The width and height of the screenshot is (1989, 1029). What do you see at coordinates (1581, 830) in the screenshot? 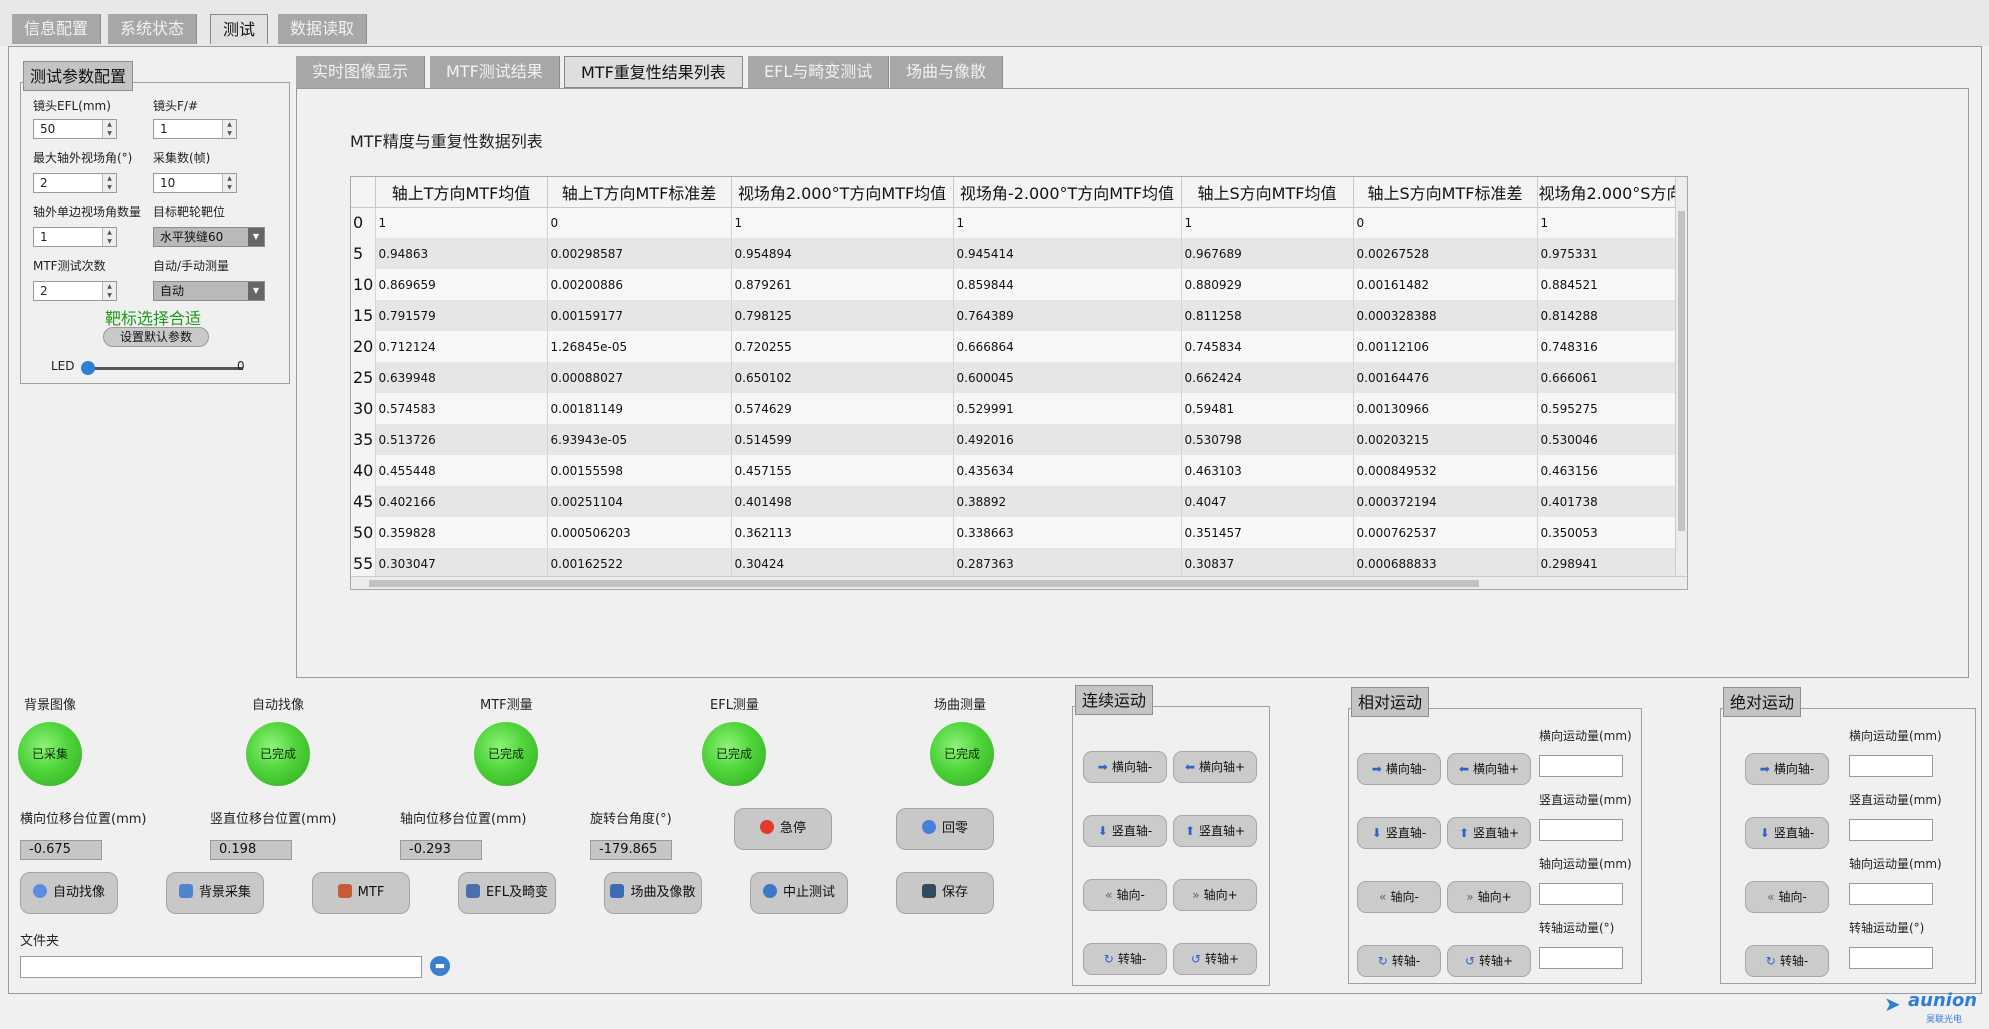
I see `rel-y-amount-input` at bounding box center [1581, 830].